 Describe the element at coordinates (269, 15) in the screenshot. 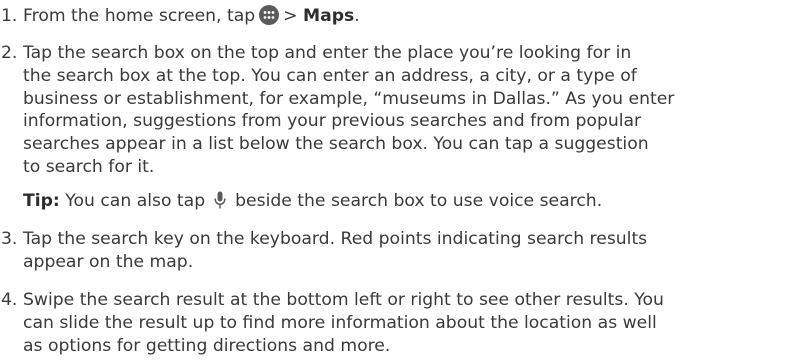

I see `apps-grid-icon` at that location.